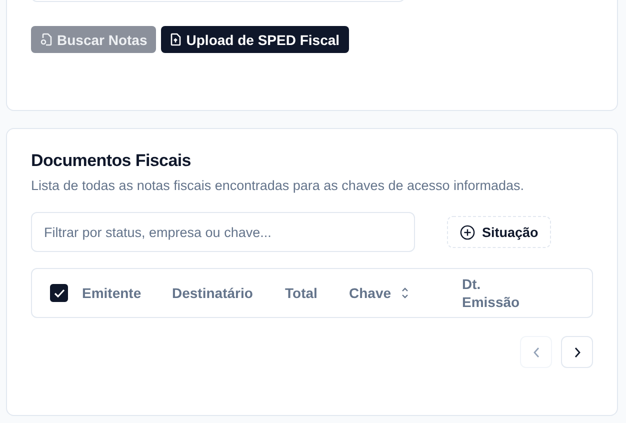 The width and height of the screenshot is (626, 423). I want to click on file-search-icon, so click(46, 39).